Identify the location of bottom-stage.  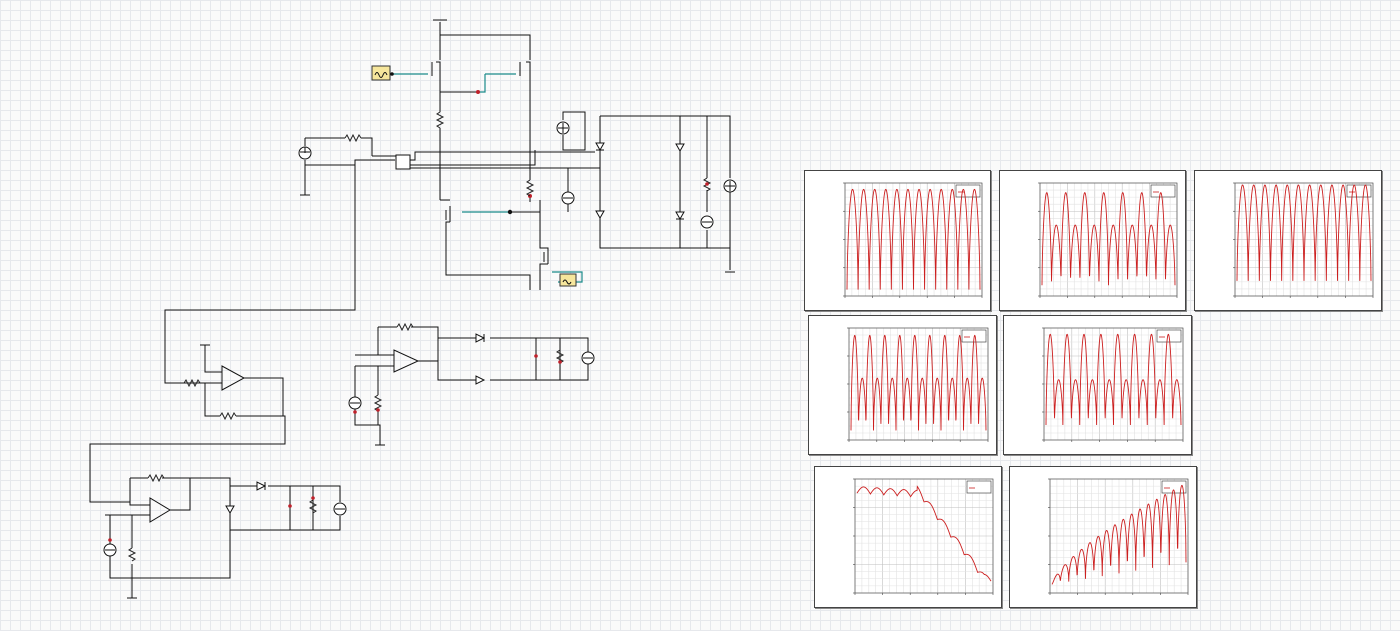
(225, 536).